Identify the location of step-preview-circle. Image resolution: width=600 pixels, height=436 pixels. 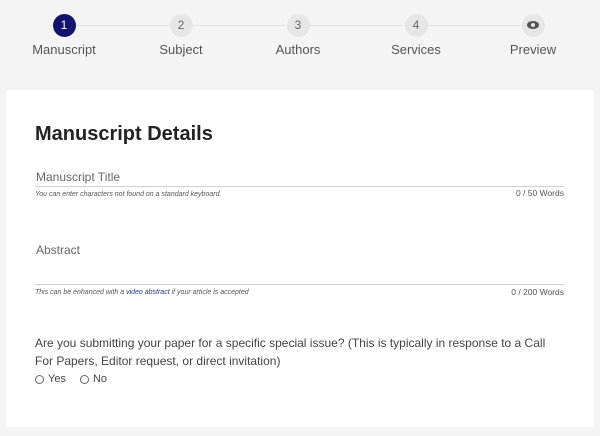
(533, 25).